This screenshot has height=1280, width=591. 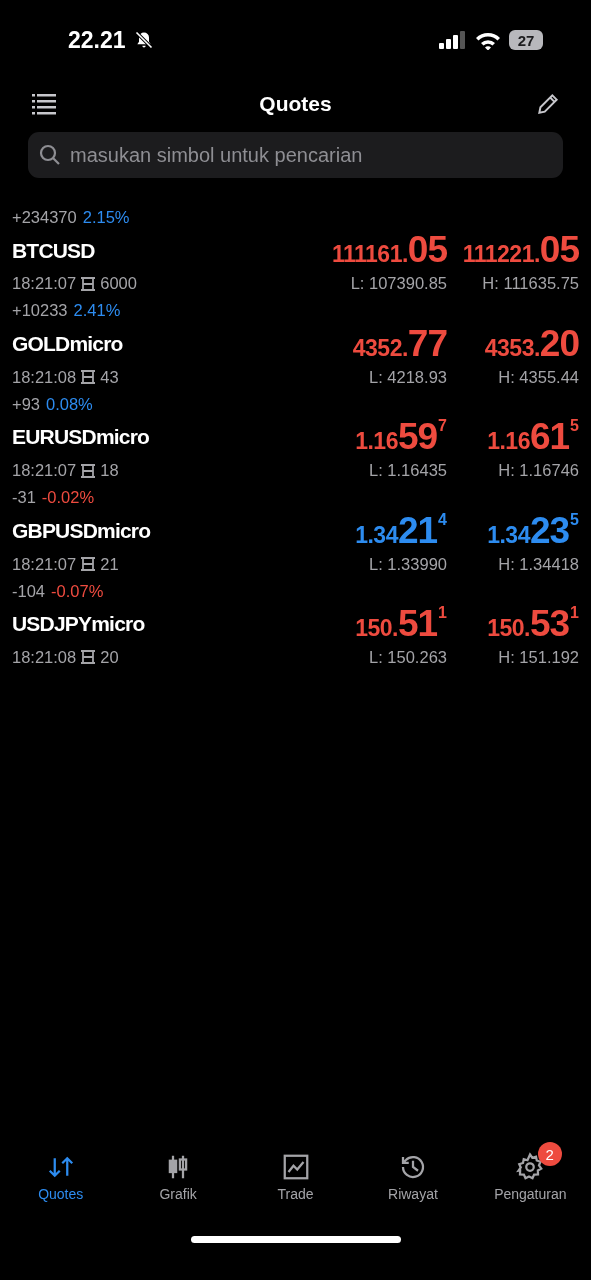 I want to click on ask-price: 111221.05, so click(x=520, y=250).